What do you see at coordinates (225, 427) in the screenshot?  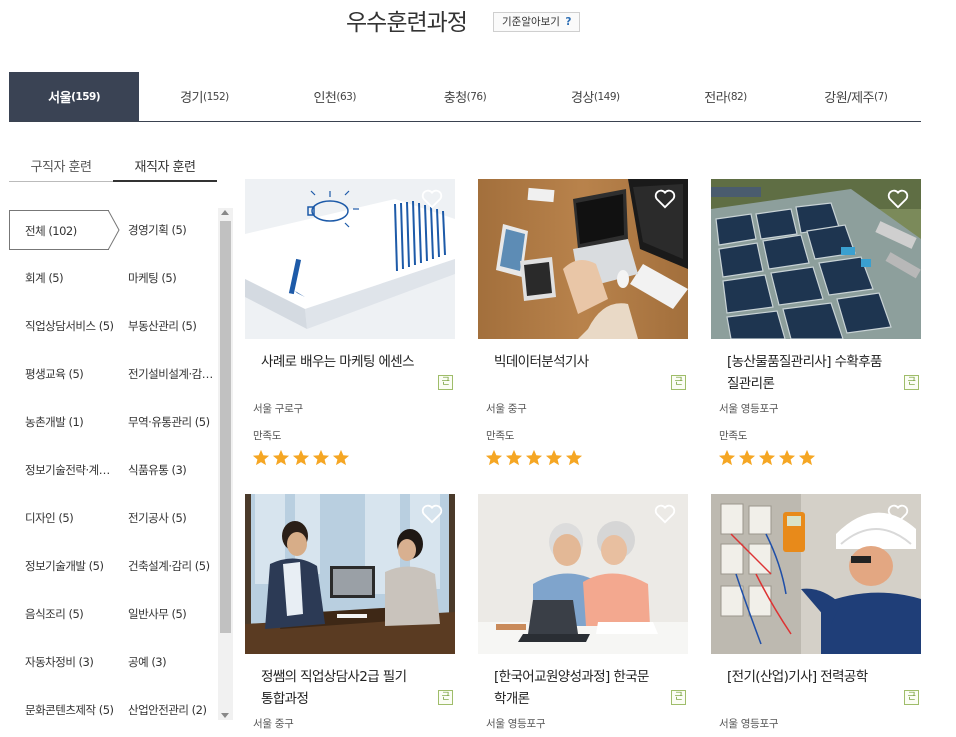 I see `scroll-thumb` at bounding box center [225, 427].